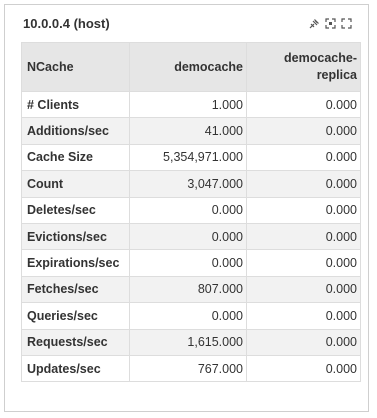 The width and height of the screenshot is (377, 418). I want to click on table-row: Count 3,047.000 0.000, so click(191, 184).